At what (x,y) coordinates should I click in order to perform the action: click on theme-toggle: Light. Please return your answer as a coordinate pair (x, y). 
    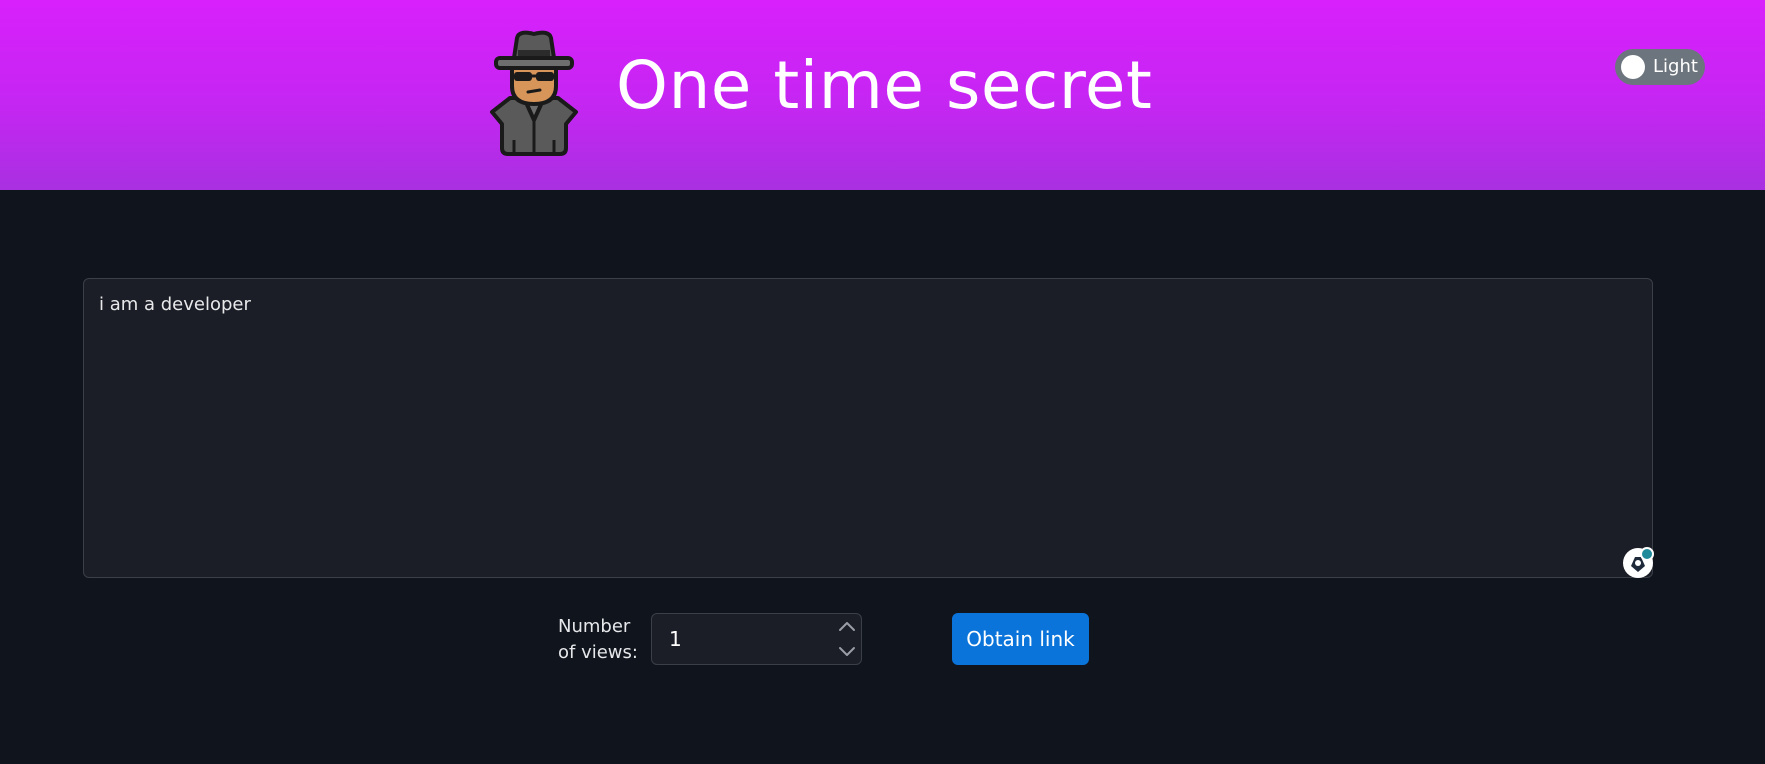
    Looking at the image, I should click on (1660, 67).